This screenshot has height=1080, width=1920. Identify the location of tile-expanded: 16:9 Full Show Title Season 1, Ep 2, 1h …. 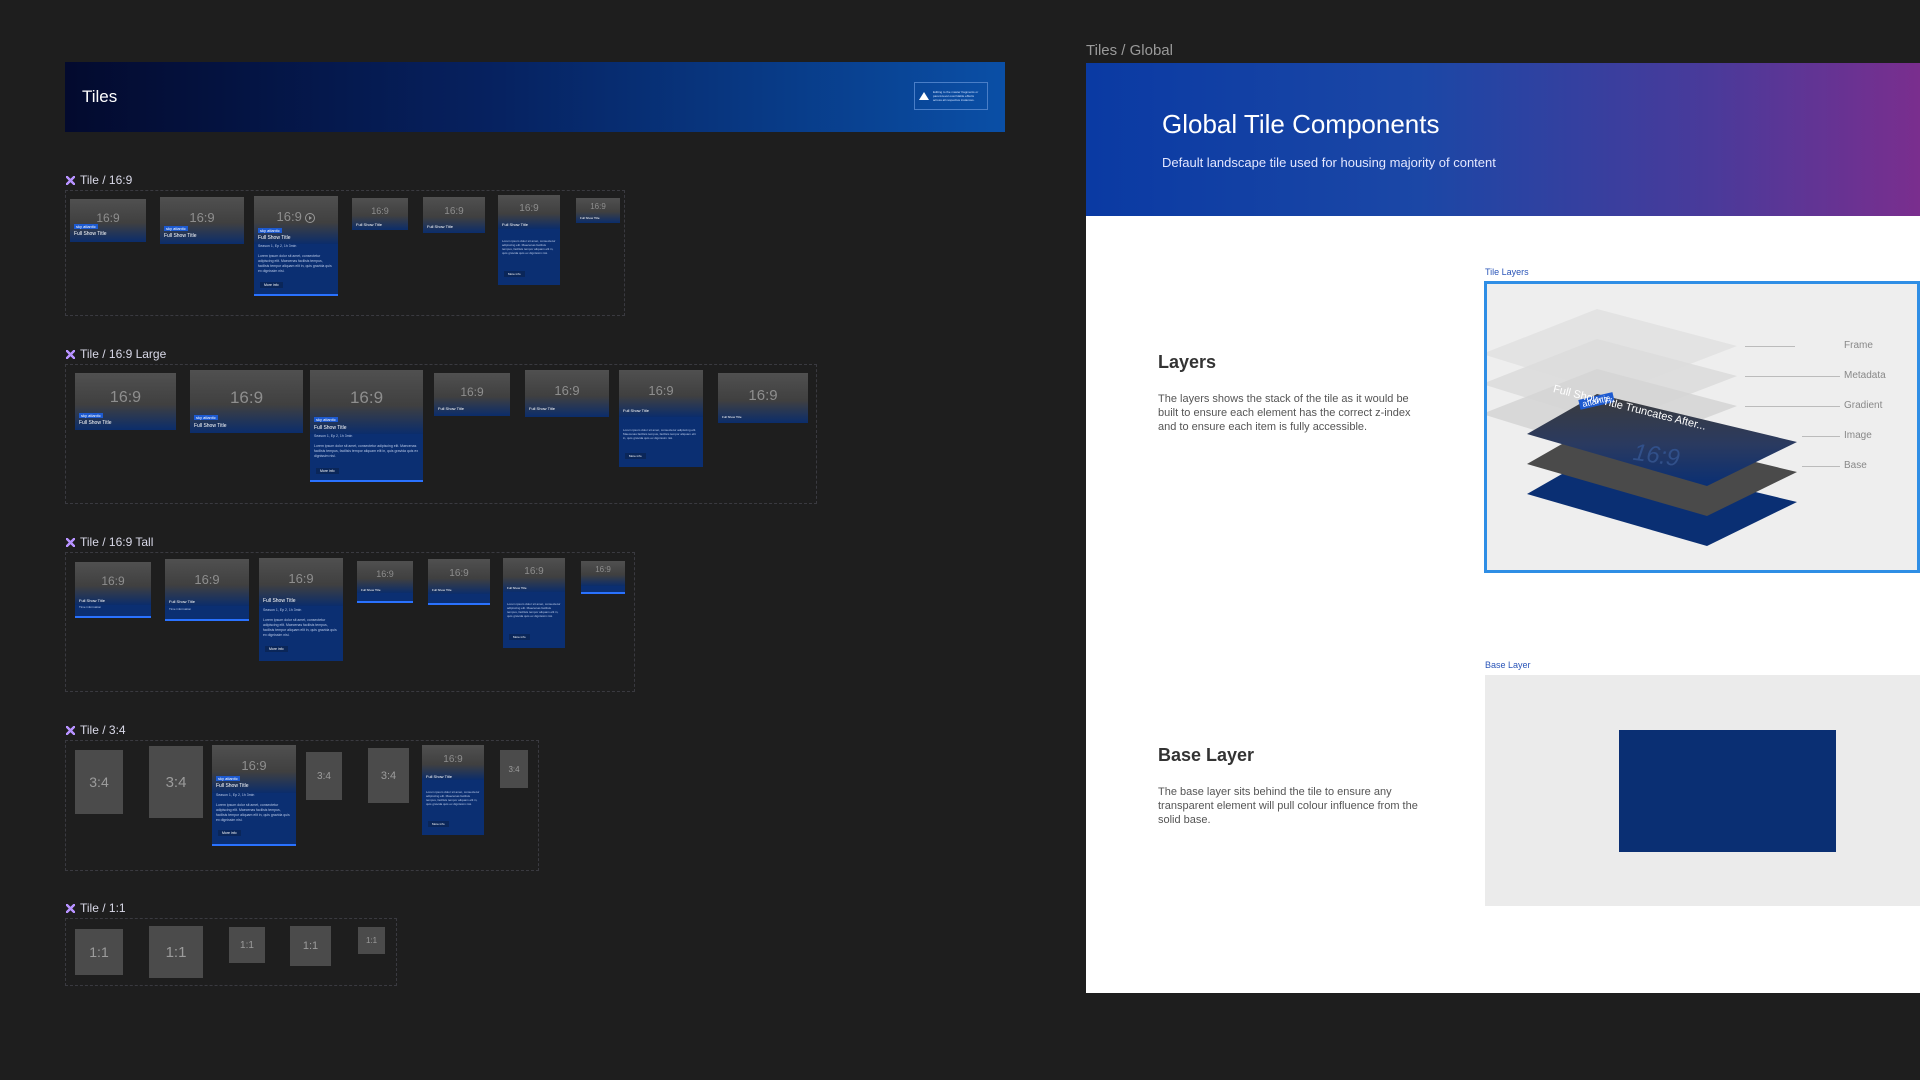
(301, 609).